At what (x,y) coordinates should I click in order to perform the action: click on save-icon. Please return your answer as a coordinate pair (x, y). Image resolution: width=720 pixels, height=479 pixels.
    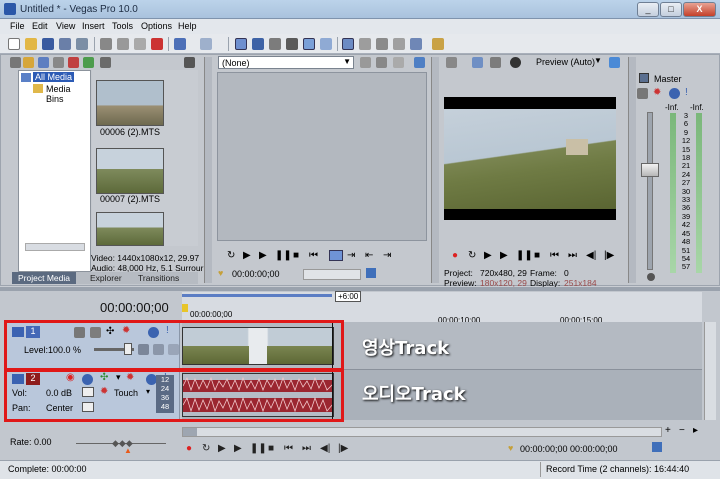
    Looking at the image, I should click on (48, 44).